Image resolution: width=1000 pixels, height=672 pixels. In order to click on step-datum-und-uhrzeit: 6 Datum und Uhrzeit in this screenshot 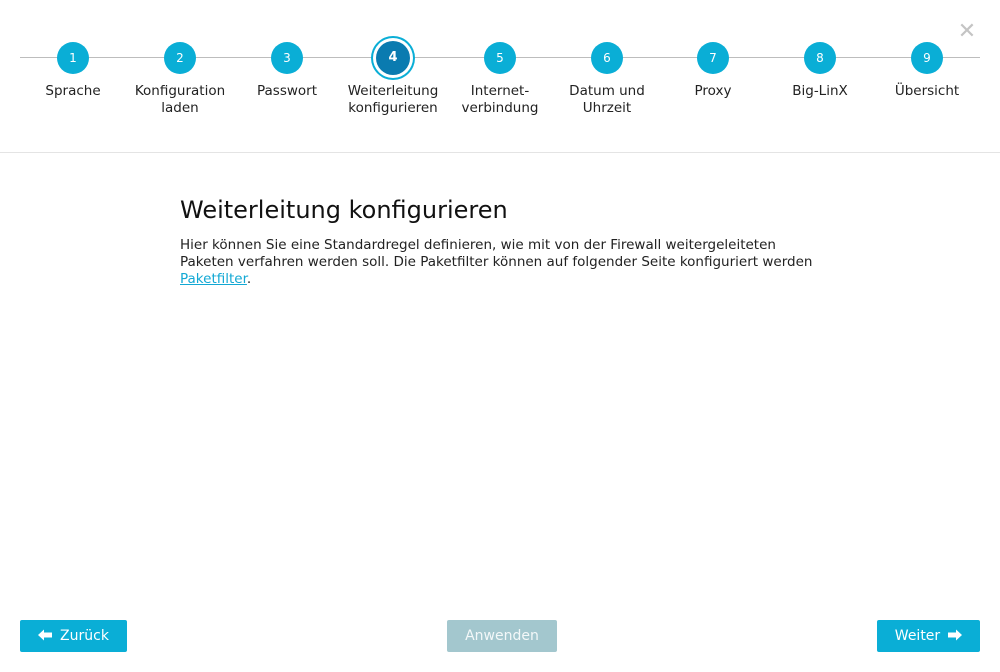, I will do `click(607, 79)`.